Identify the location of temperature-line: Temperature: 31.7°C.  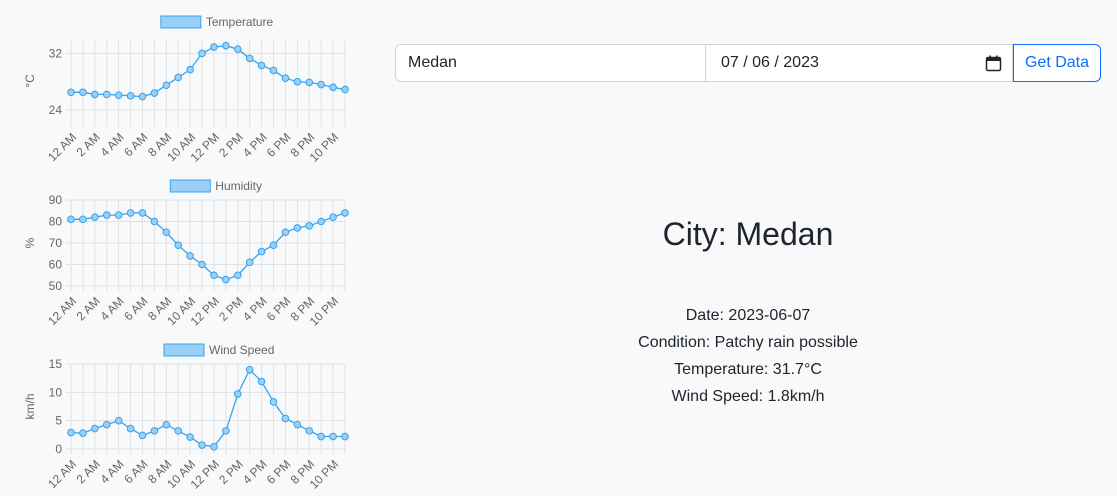
(748, 369).